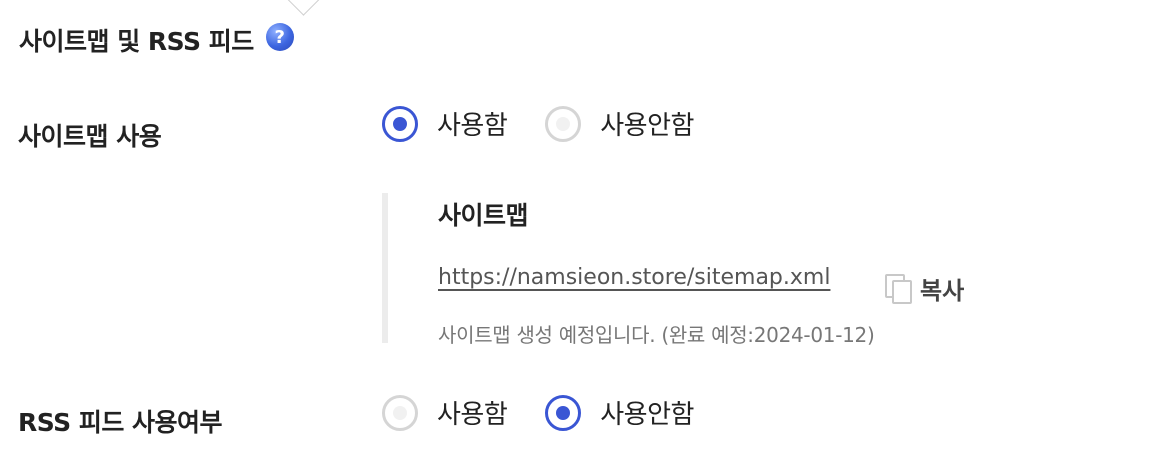 This screenshot has width=1156, height=466. What do you see at coordinates (303, 8) in the screenshot?
I see `tooltip-pointer` at bounding box center [303, 8].